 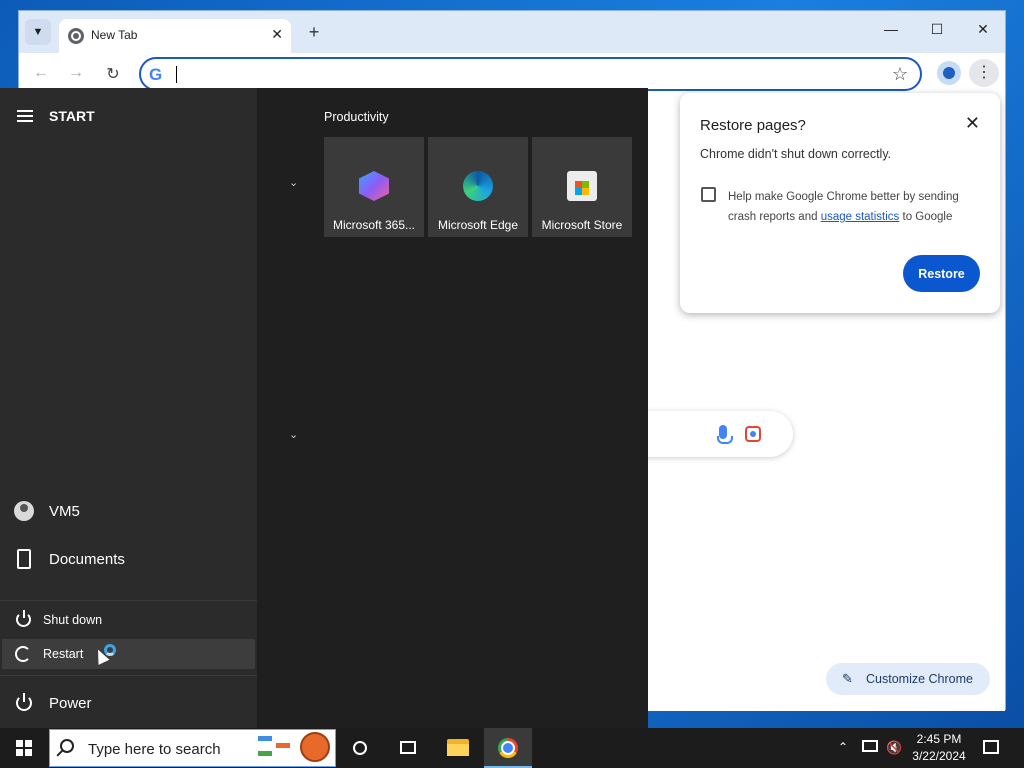 What do you see at coordinates (478, 225) in the screenshot?
I see `tile-label: Microsoft Edge` at bounding box center [478, 225].